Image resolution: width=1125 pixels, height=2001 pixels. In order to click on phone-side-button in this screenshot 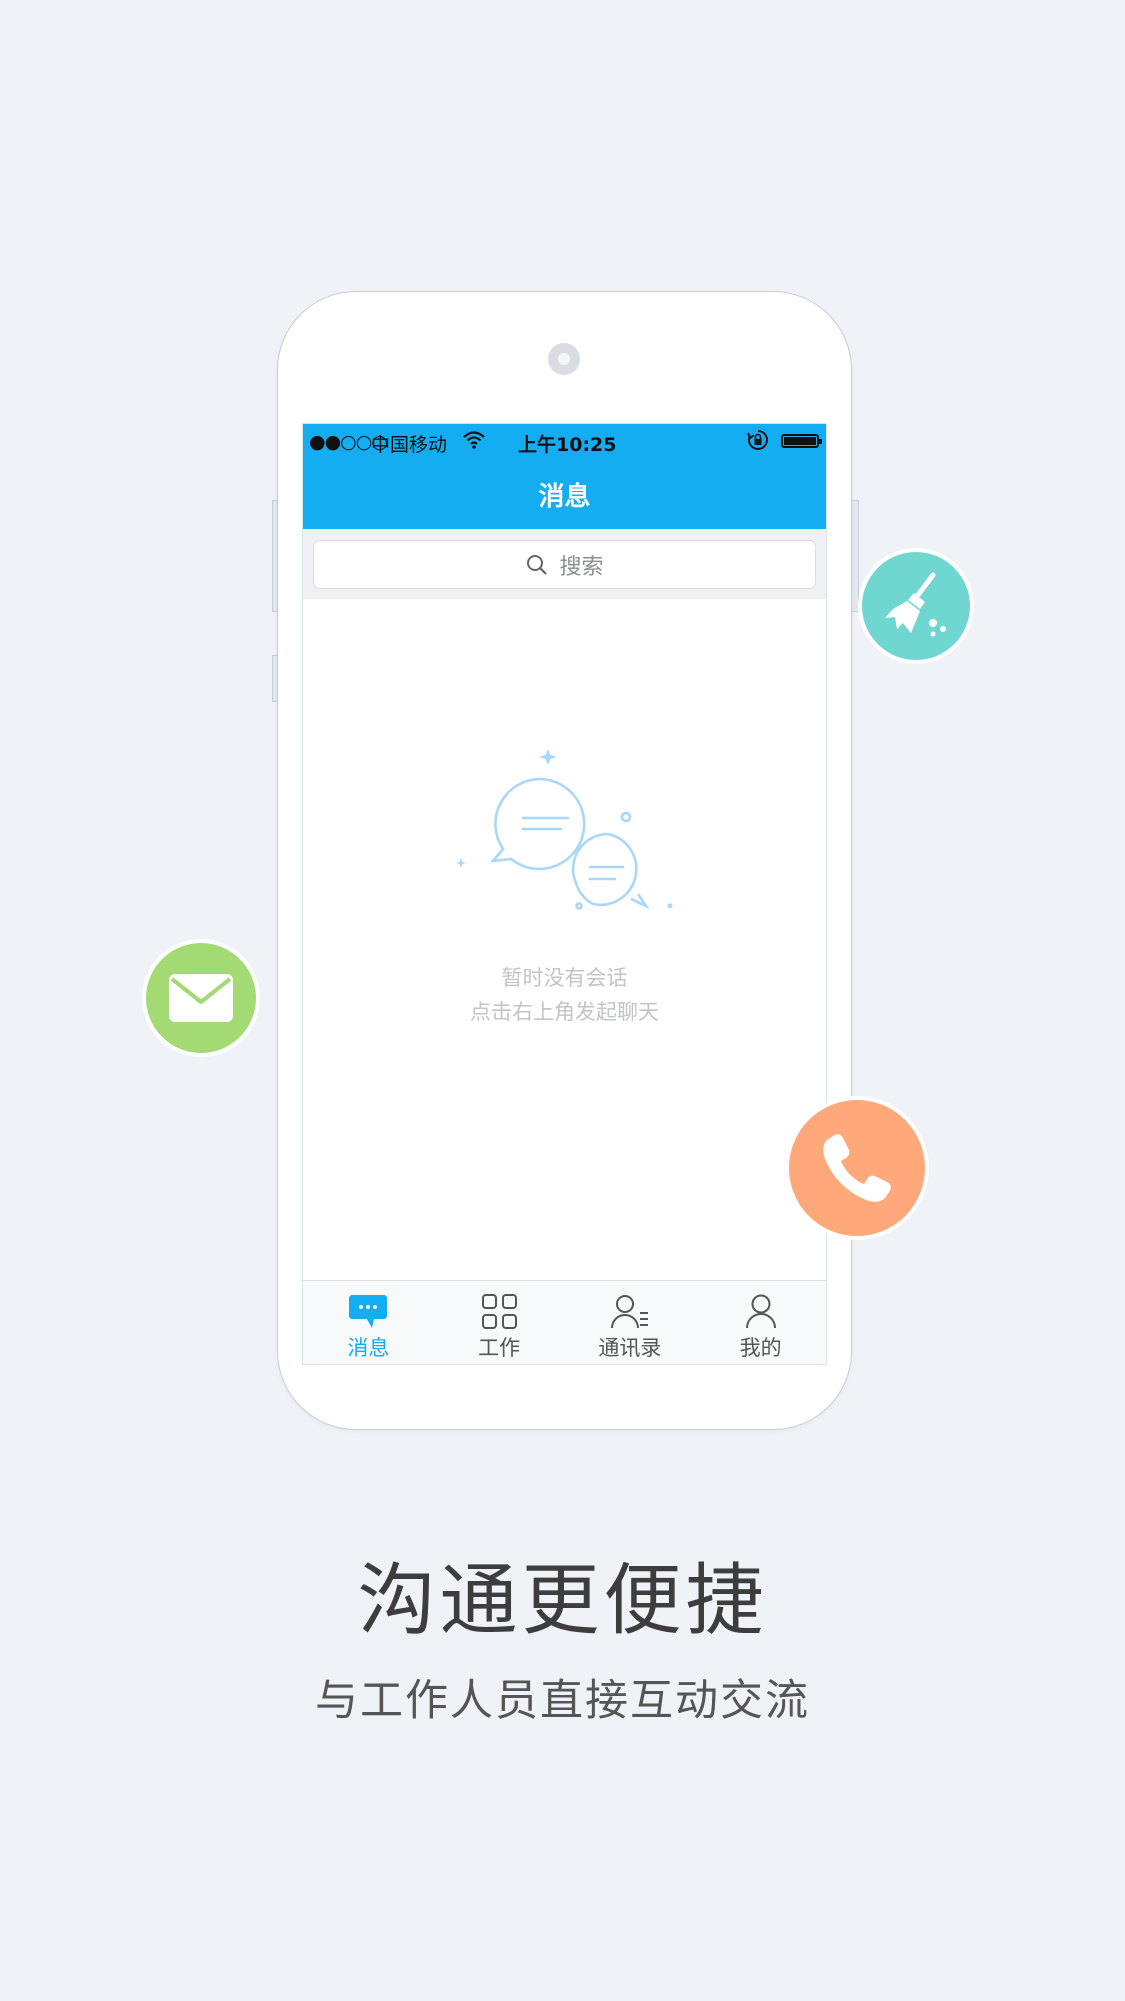, I will do `click(855, 556)`.